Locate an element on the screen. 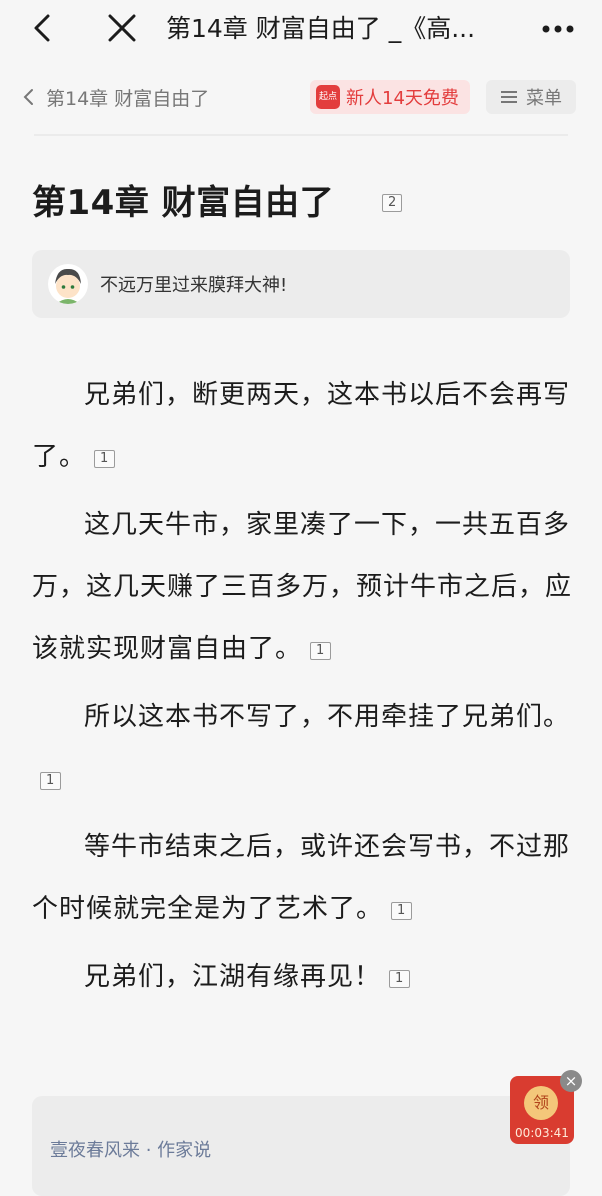 This screenshot has width=602, height=1196. chapter-comment: 不远万里过来膜拜大神! is located at coordinates (301, 284).